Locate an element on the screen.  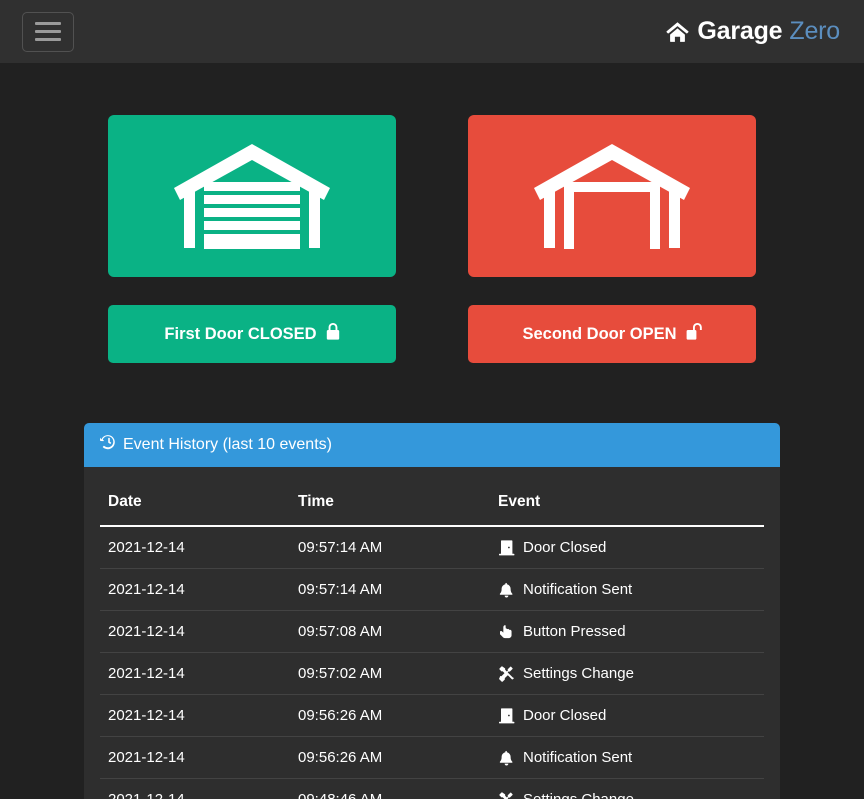
navbar: Garage Zero is located at coordinates (432, 31).